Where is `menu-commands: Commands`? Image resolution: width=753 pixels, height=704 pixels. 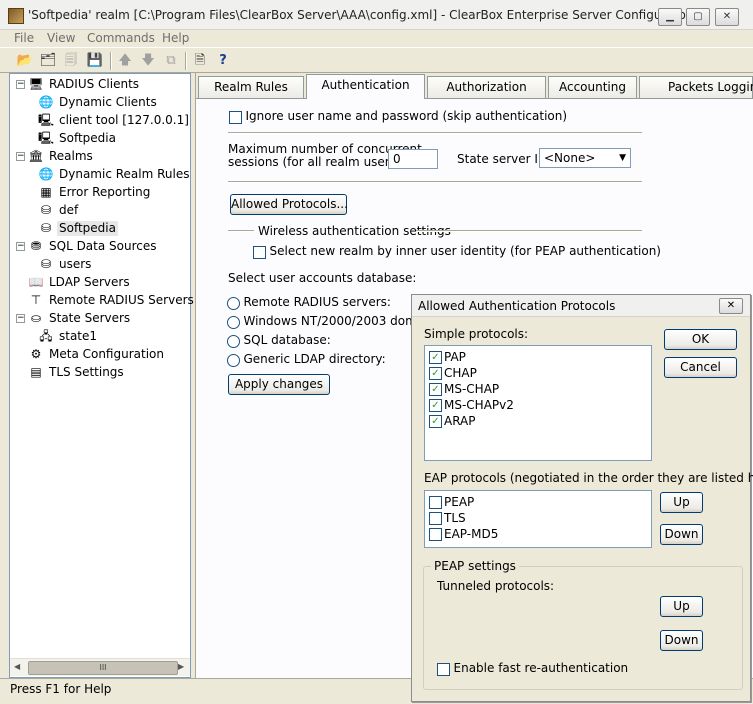
menu-commands: Commands is located at coordinates (121, 38).